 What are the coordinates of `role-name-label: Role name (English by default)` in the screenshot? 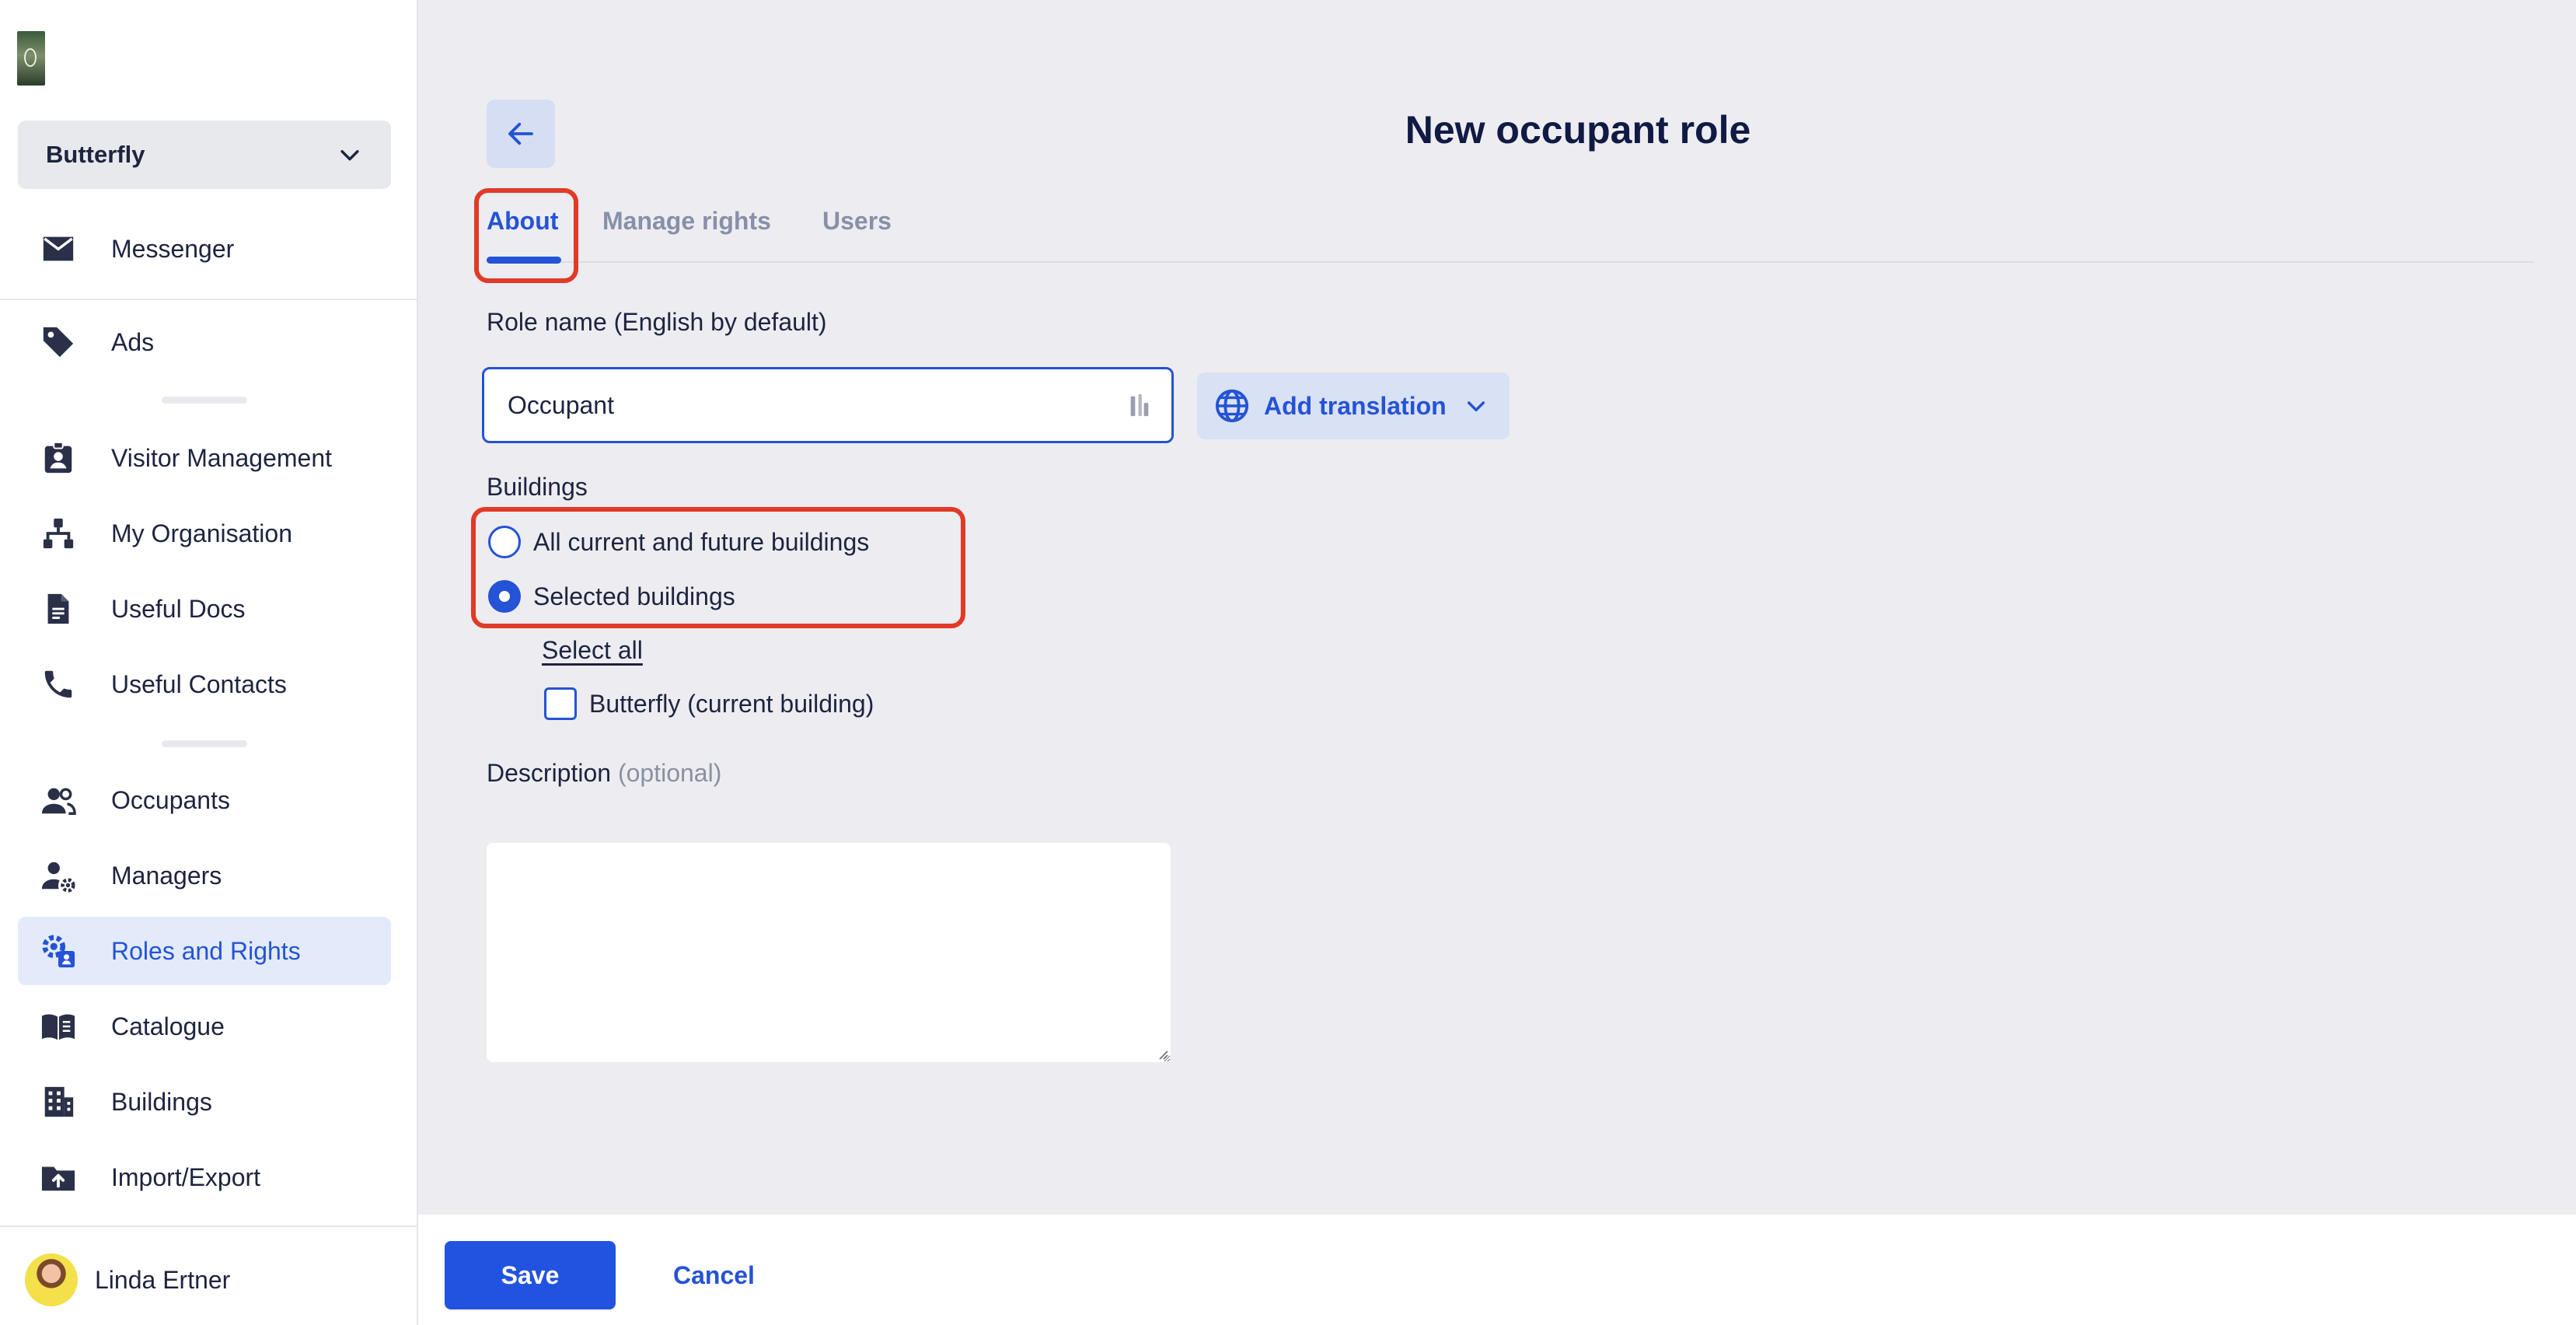 It's located at (657, 322).